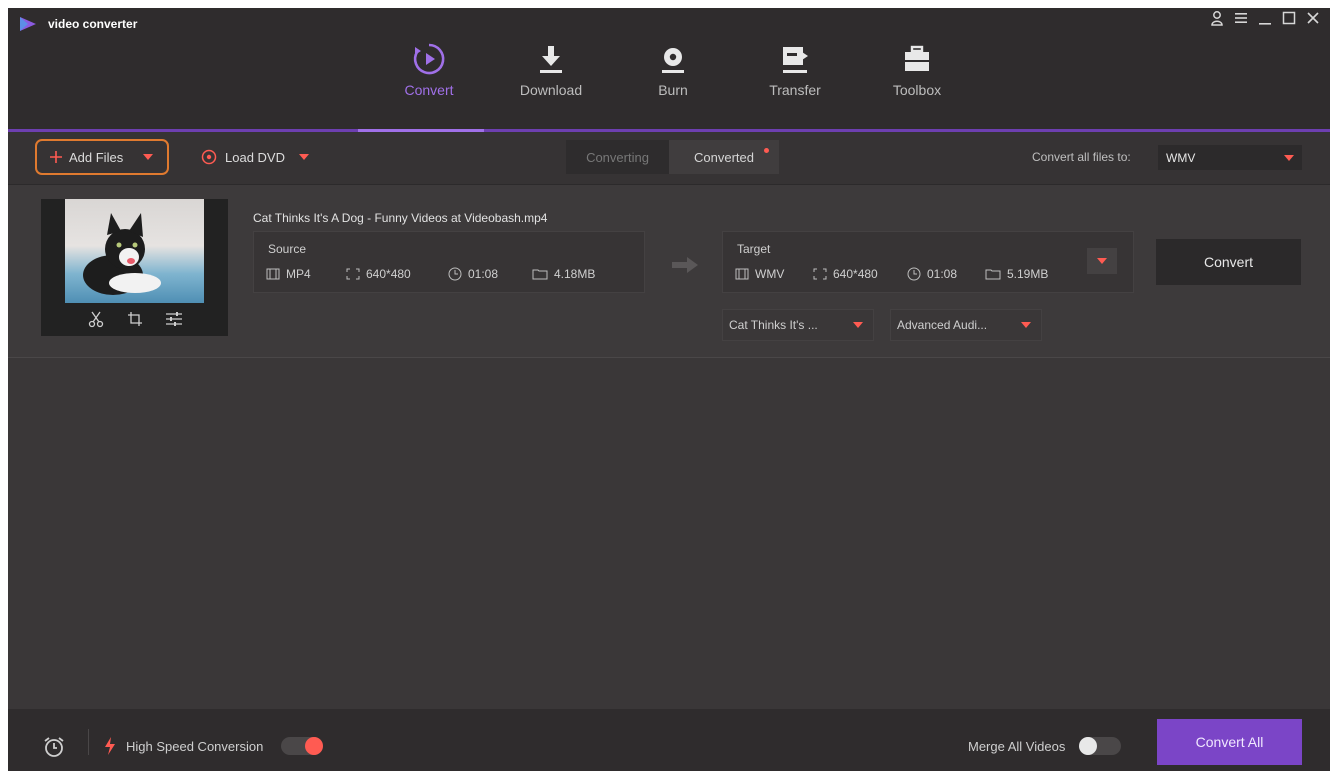 The width and height of the screenshot is (1338, 771). Describe the element at coordinates (56, 157) in the screenshot. I see `plus-icon` at that location.